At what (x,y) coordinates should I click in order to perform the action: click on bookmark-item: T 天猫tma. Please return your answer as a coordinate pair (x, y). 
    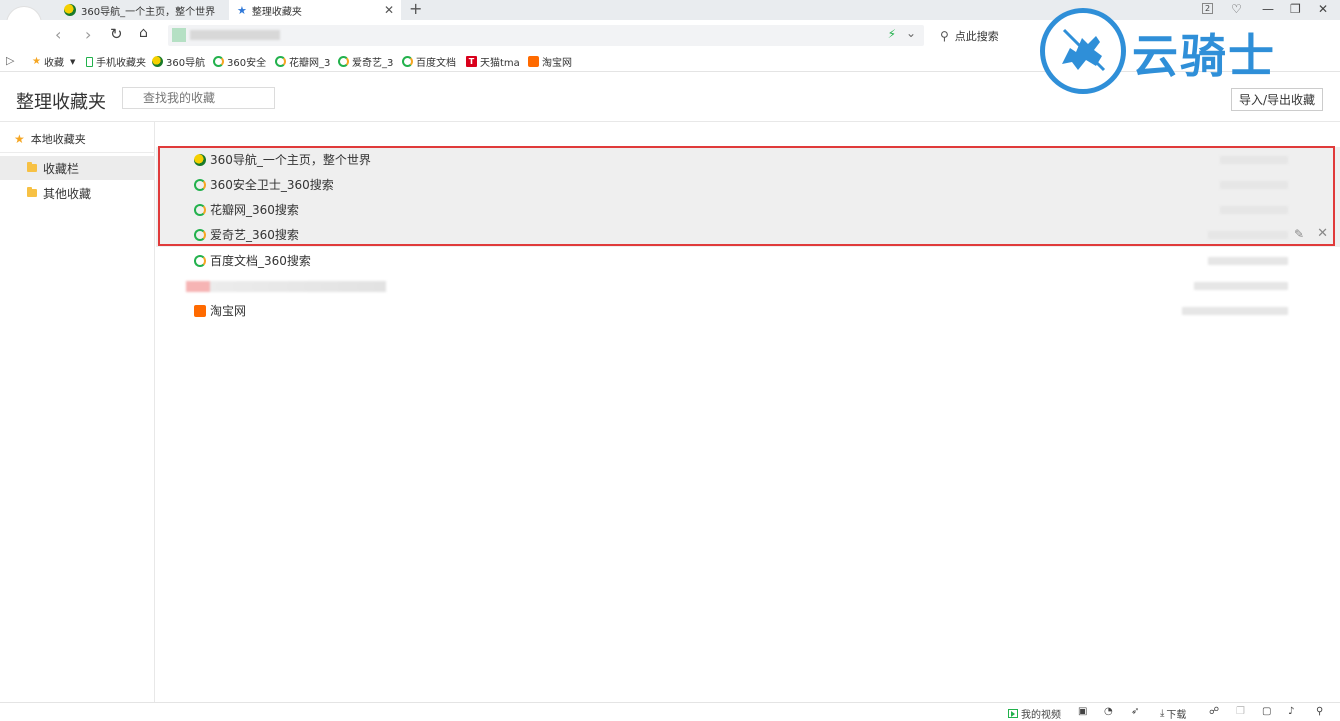
    Looking at the image, I should click on (493, 61).